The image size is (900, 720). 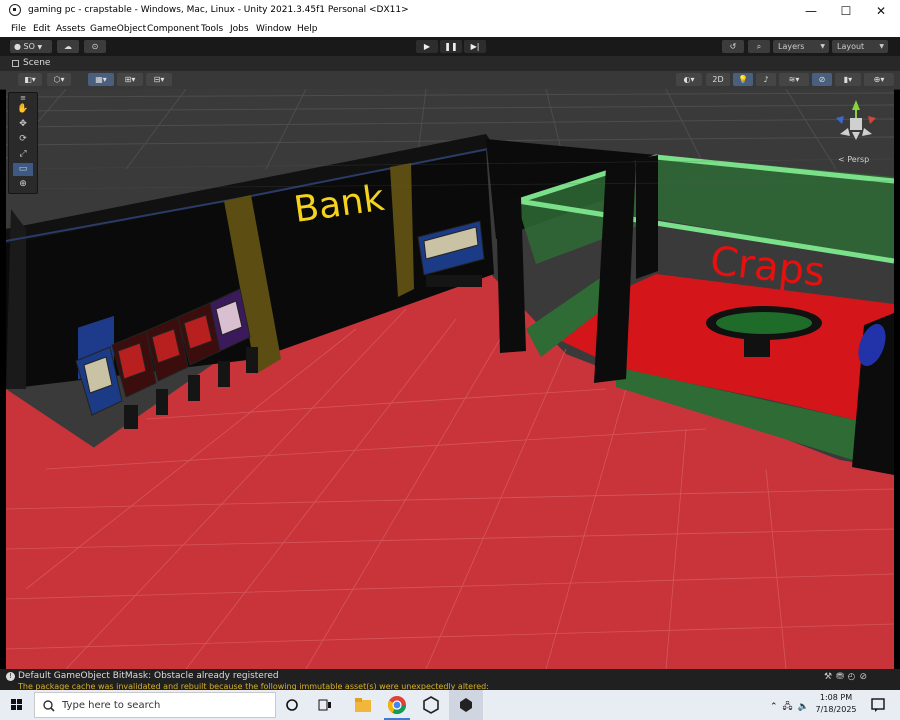 I want to click on close-button: ✕, so click(x=881, y=11).